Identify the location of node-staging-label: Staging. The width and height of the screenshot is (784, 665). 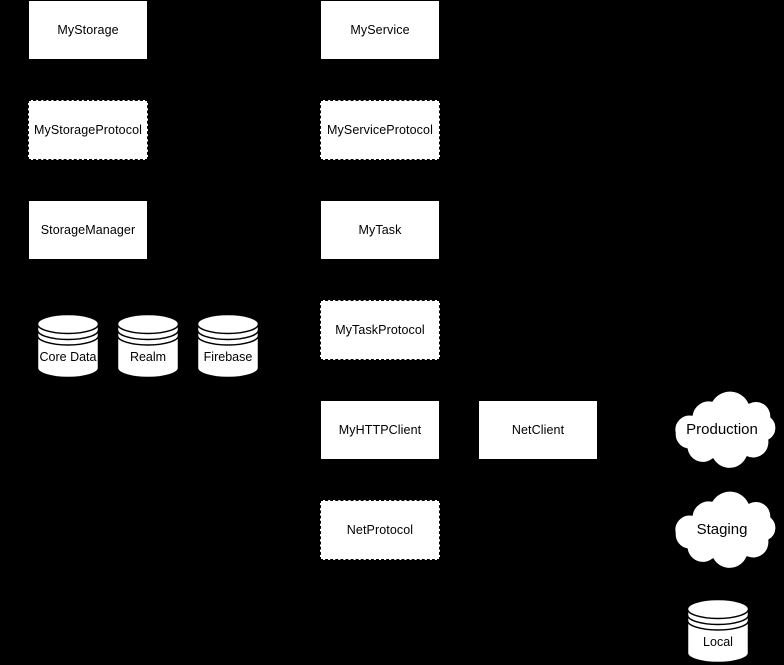
(722, 529).